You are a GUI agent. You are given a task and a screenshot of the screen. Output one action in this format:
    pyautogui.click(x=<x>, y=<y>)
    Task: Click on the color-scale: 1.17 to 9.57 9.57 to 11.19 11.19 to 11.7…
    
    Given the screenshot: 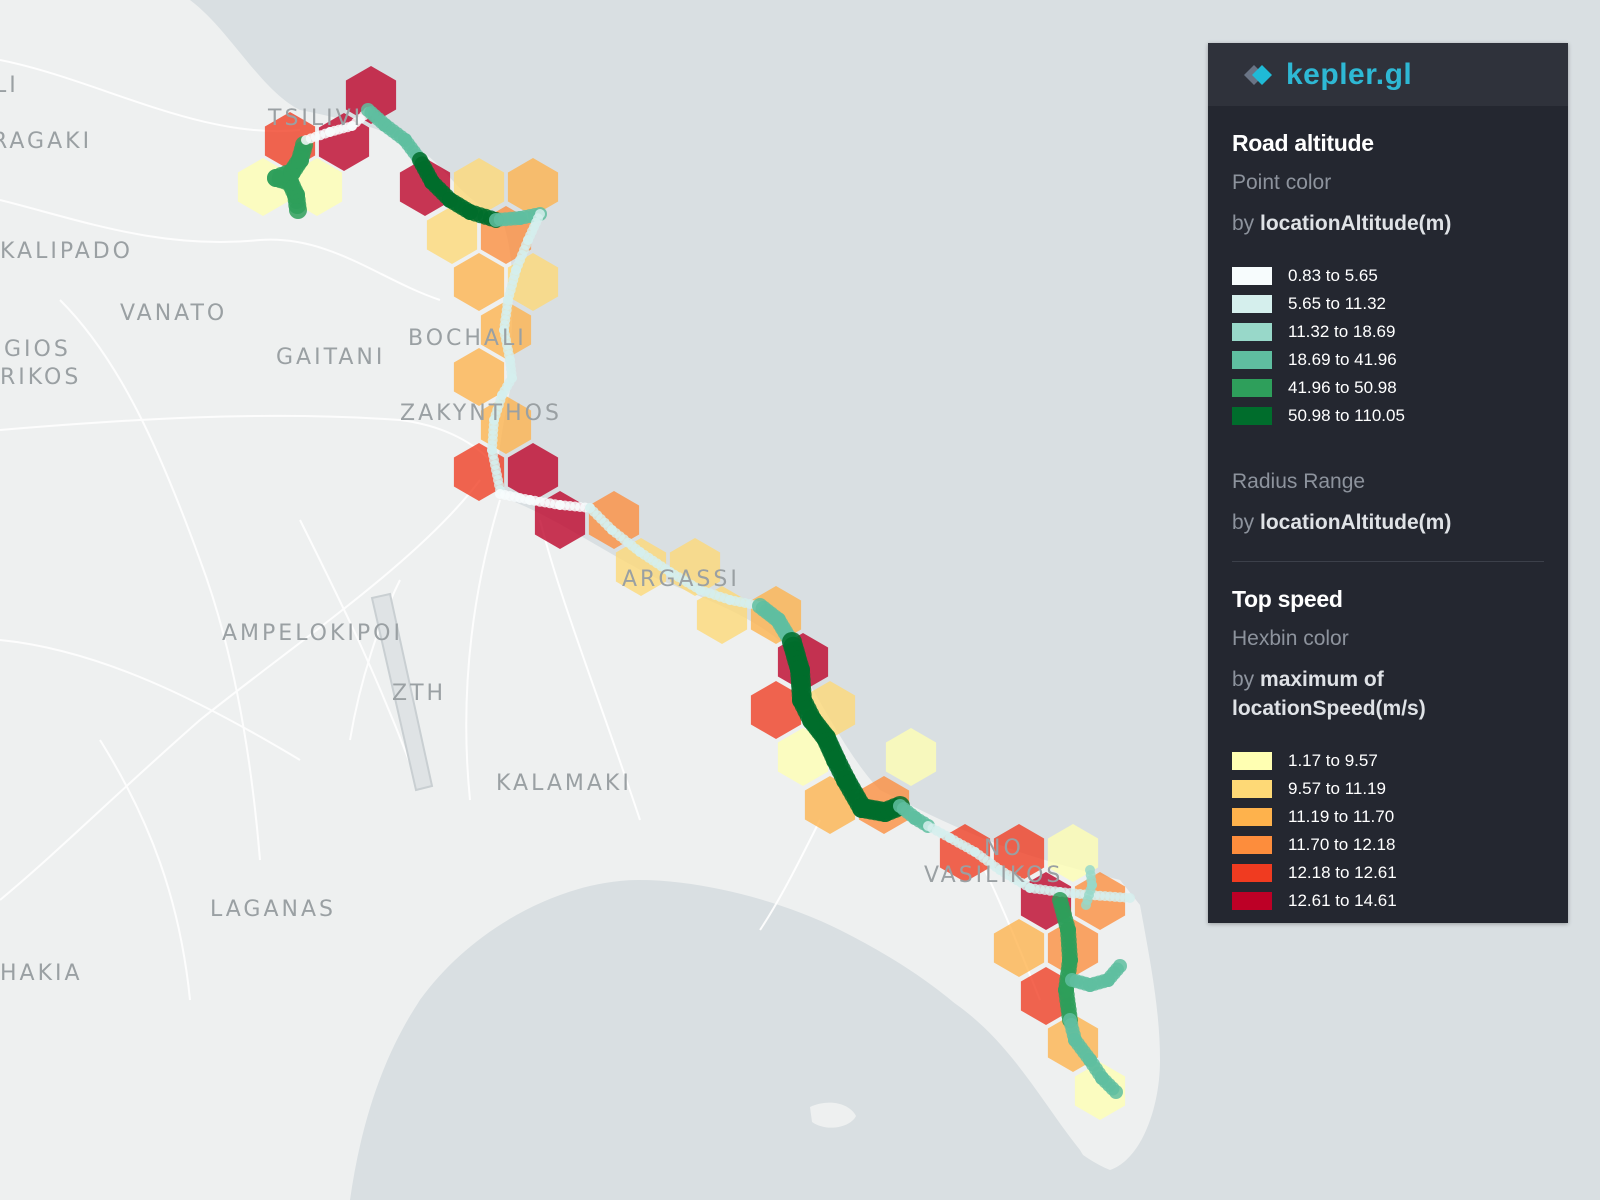 What is the action you would take?
    pyautogui.click(x=1388, y=831)
    